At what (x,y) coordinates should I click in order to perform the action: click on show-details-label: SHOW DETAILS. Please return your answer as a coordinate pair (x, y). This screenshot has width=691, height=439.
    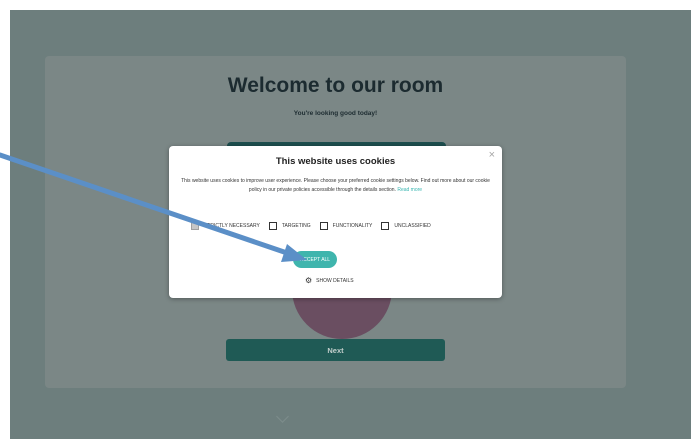
    Looking at the image, I should click on (335, 281).